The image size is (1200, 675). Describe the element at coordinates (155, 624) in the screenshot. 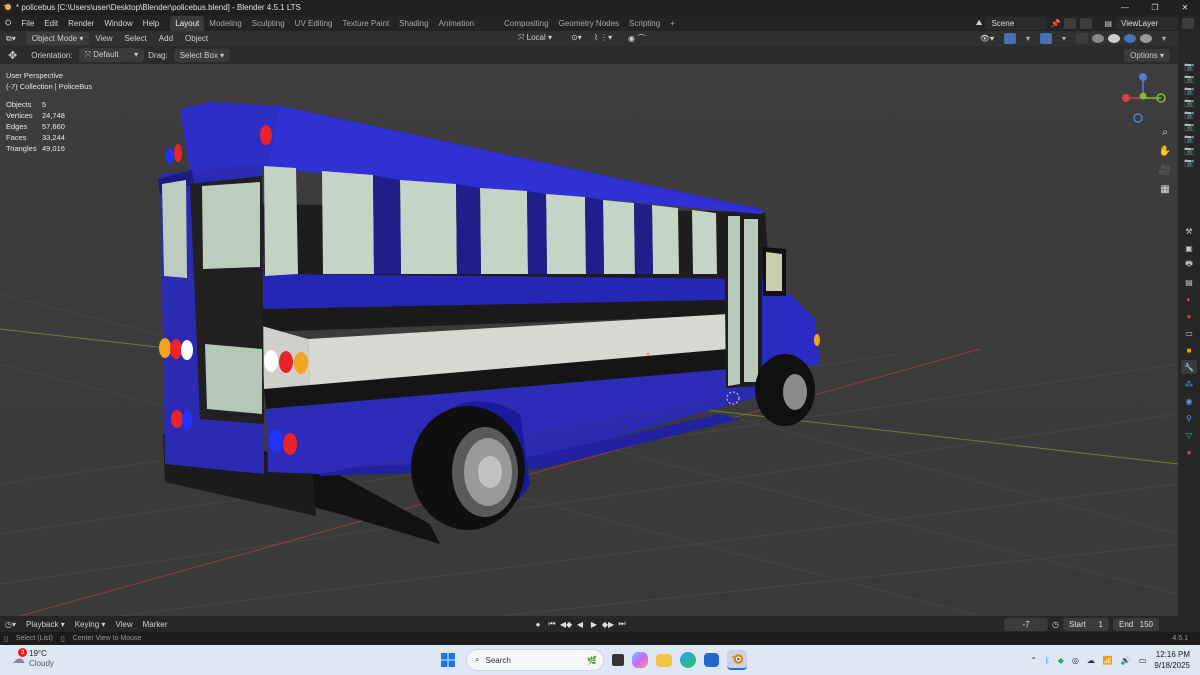

I see `marker-menu: Marker` at that location.